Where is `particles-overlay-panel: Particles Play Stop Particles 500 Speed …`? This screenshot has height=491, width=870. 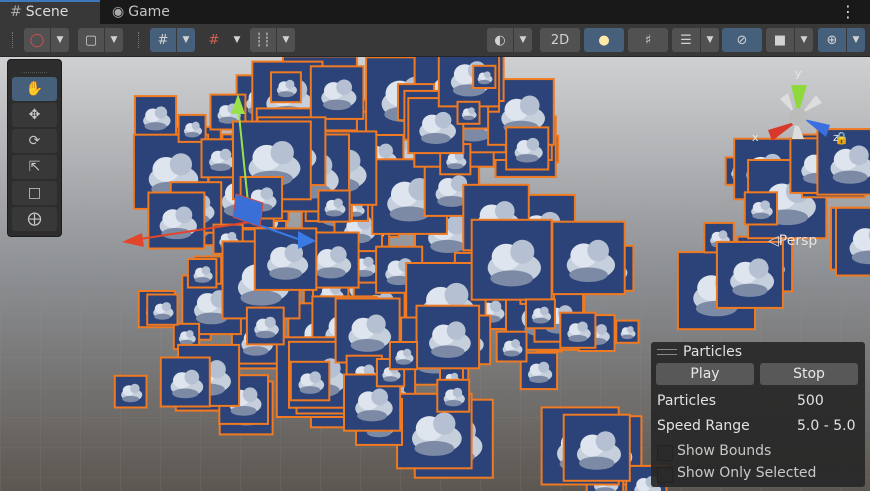 particles-overlay-panel: Particles Play Stop Particles 500 Speed … is located at coordinates (758, 414).